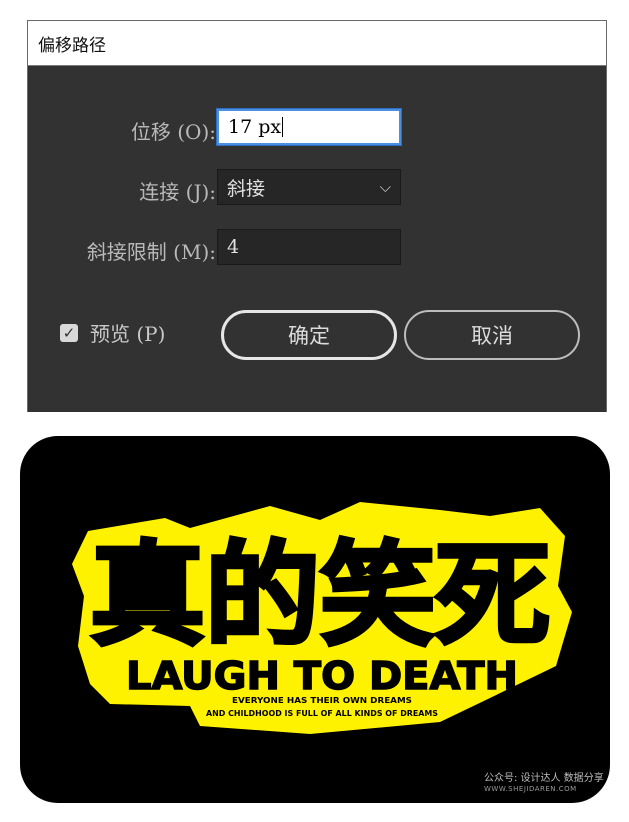  Describe the element at coordinates (385, 187) in the screenshot. I see `chevron-down-icon: ⌵` at that location.